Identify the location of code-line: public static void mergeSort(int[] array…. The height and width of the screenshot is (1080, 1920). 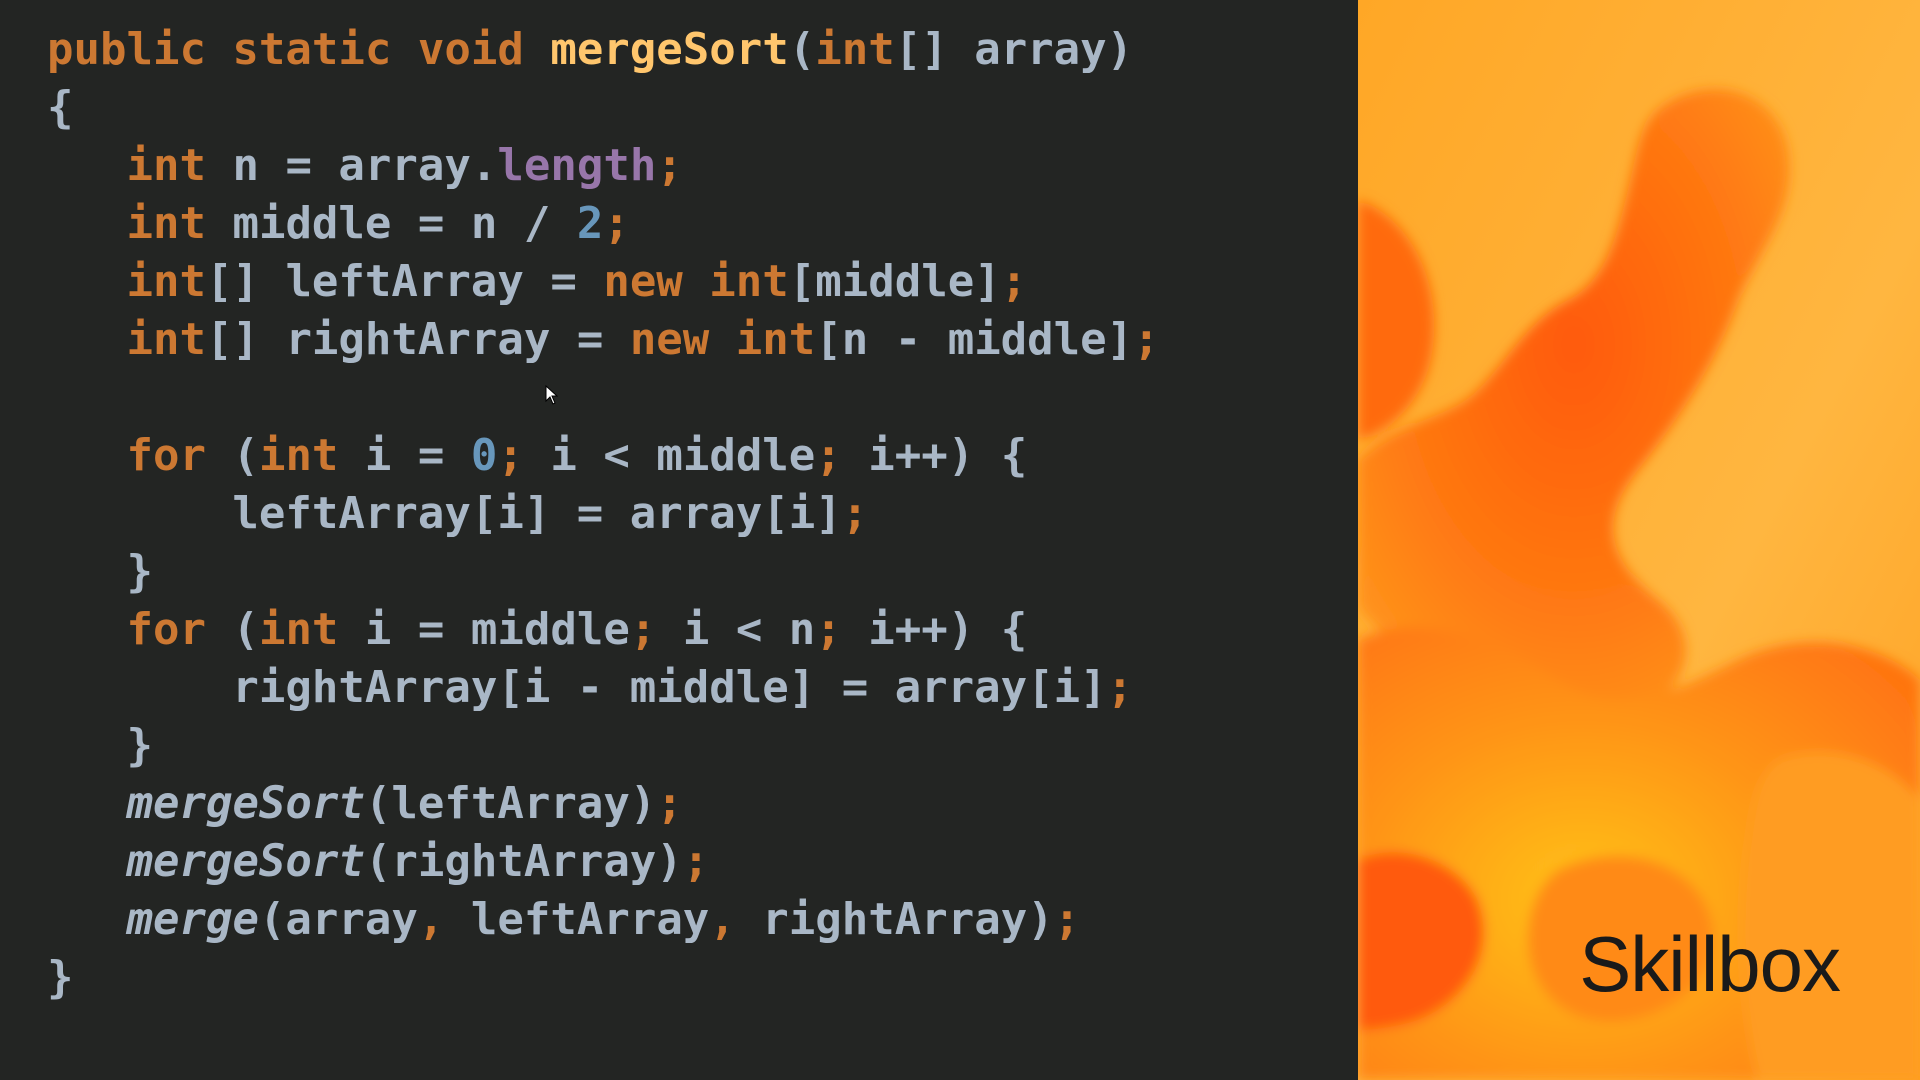
(603, 50).